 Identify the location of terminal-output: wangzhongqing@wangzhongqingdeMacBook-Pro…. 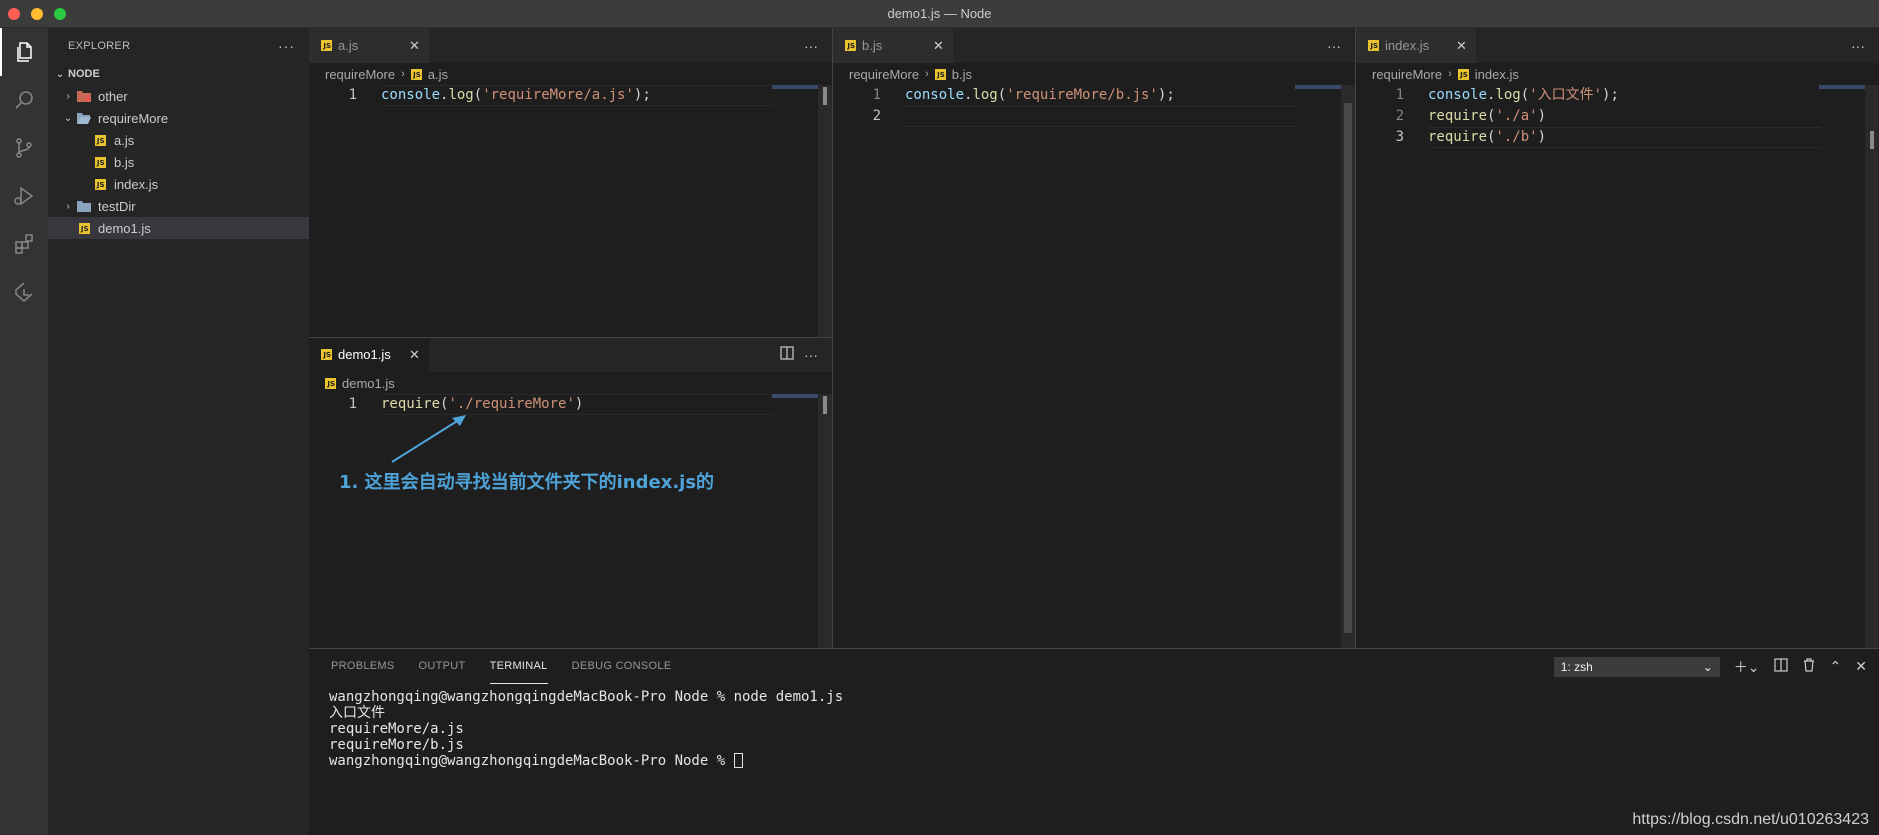
(586, 729).